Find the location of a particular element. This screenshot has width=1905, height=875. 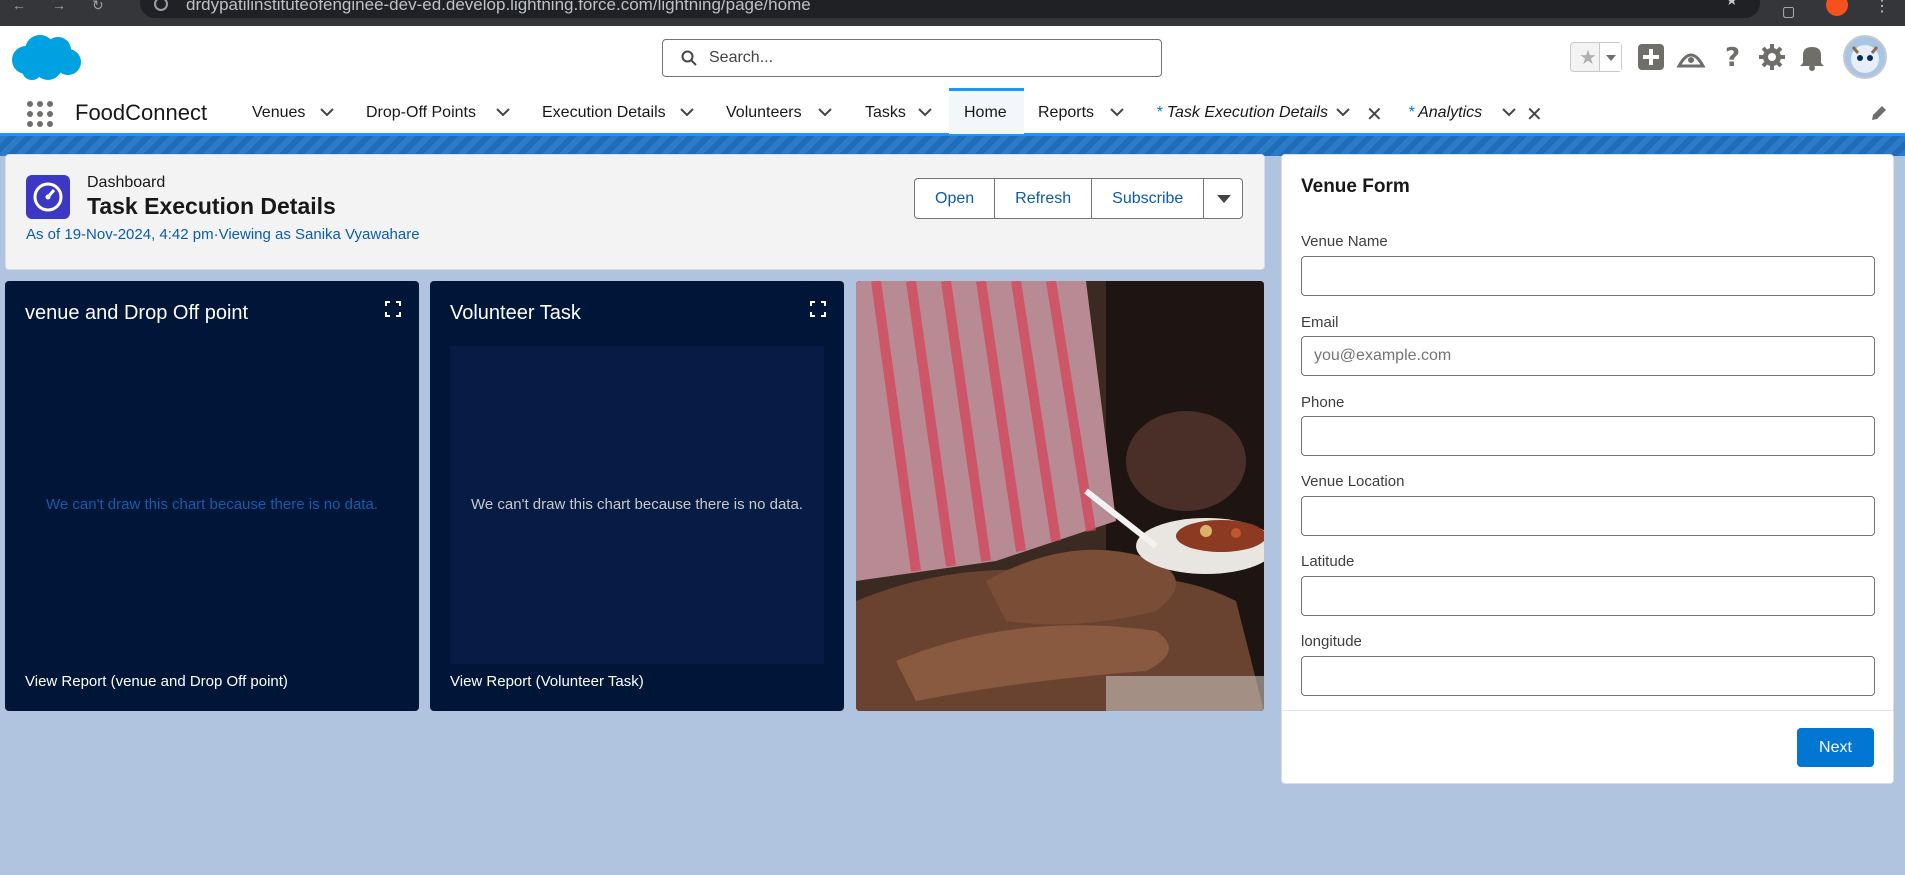

venue-name-label: Venue Name is located at coordinates (1344, 241).